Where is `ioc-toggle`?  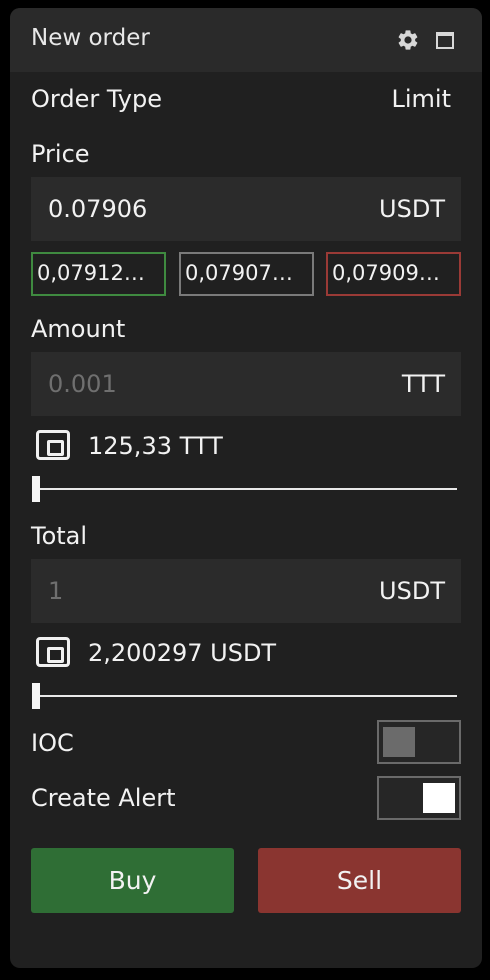
ioc-toggle is located at coordinates (419, 742).